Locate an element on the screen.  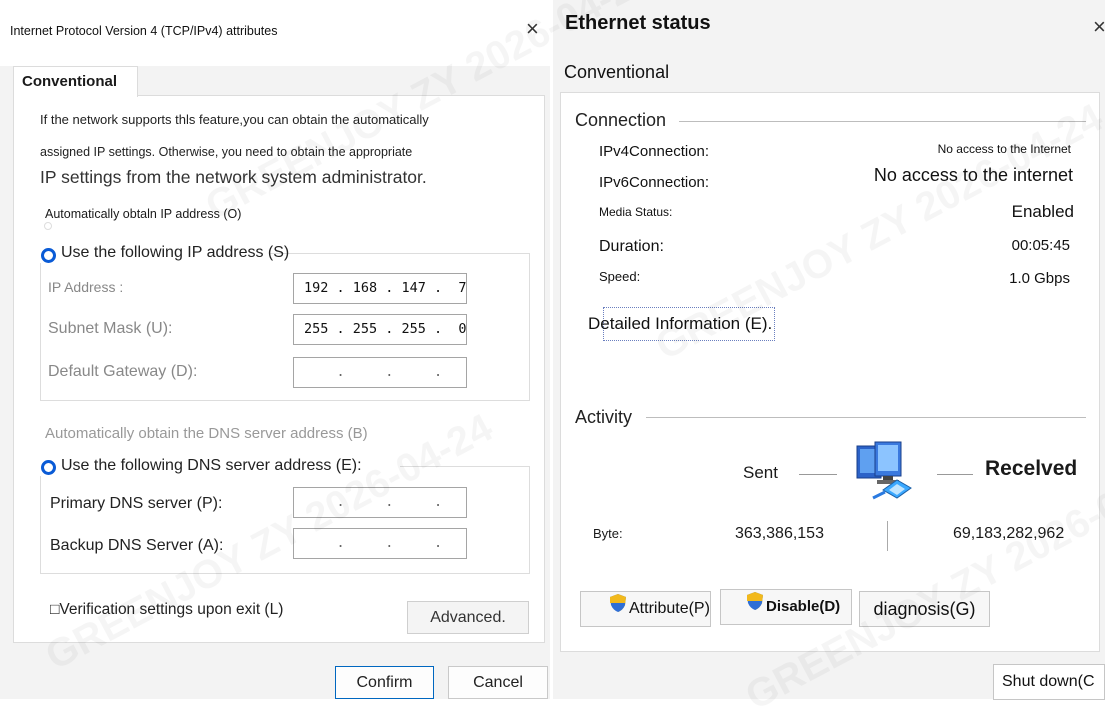
backup-dns-field: . . . is located at coordinates (380, 543).